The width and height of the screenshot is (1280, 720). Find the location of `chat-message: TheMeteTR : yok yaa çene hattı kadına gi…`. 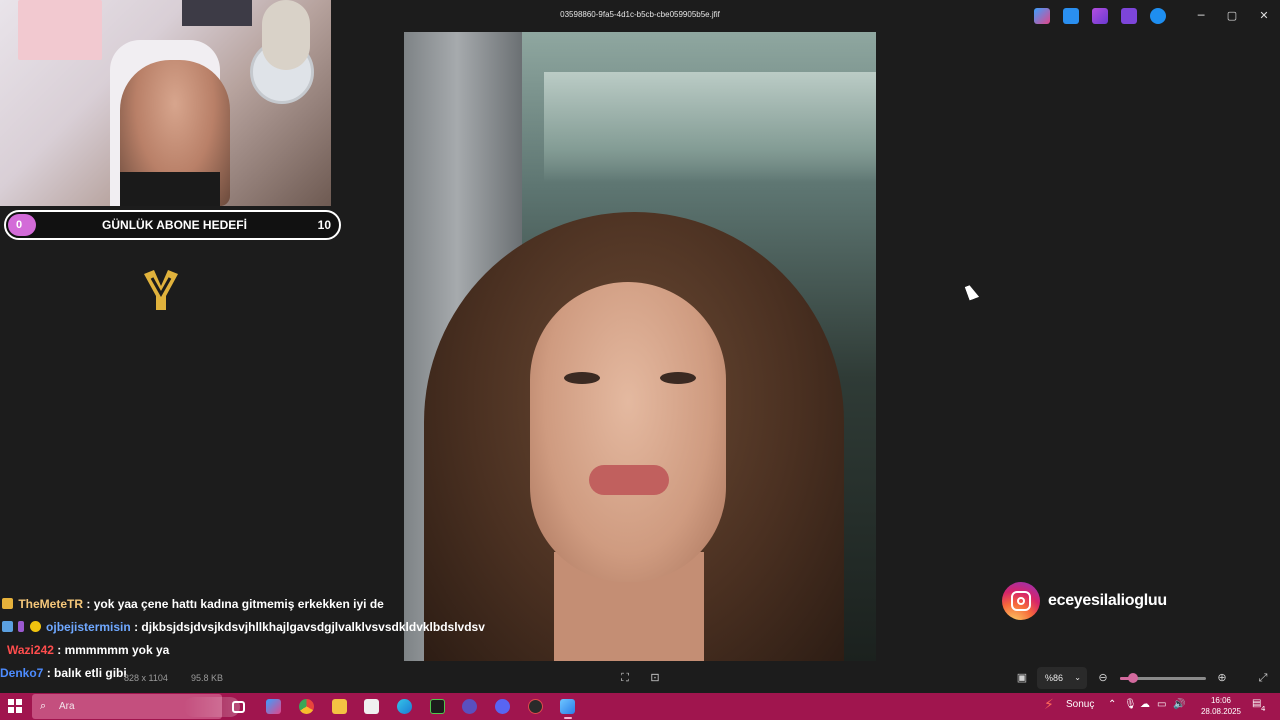

chat-message: TheMeteTR : yok yaa çene hattı kadına gi… is located at coordinates (193, 604).